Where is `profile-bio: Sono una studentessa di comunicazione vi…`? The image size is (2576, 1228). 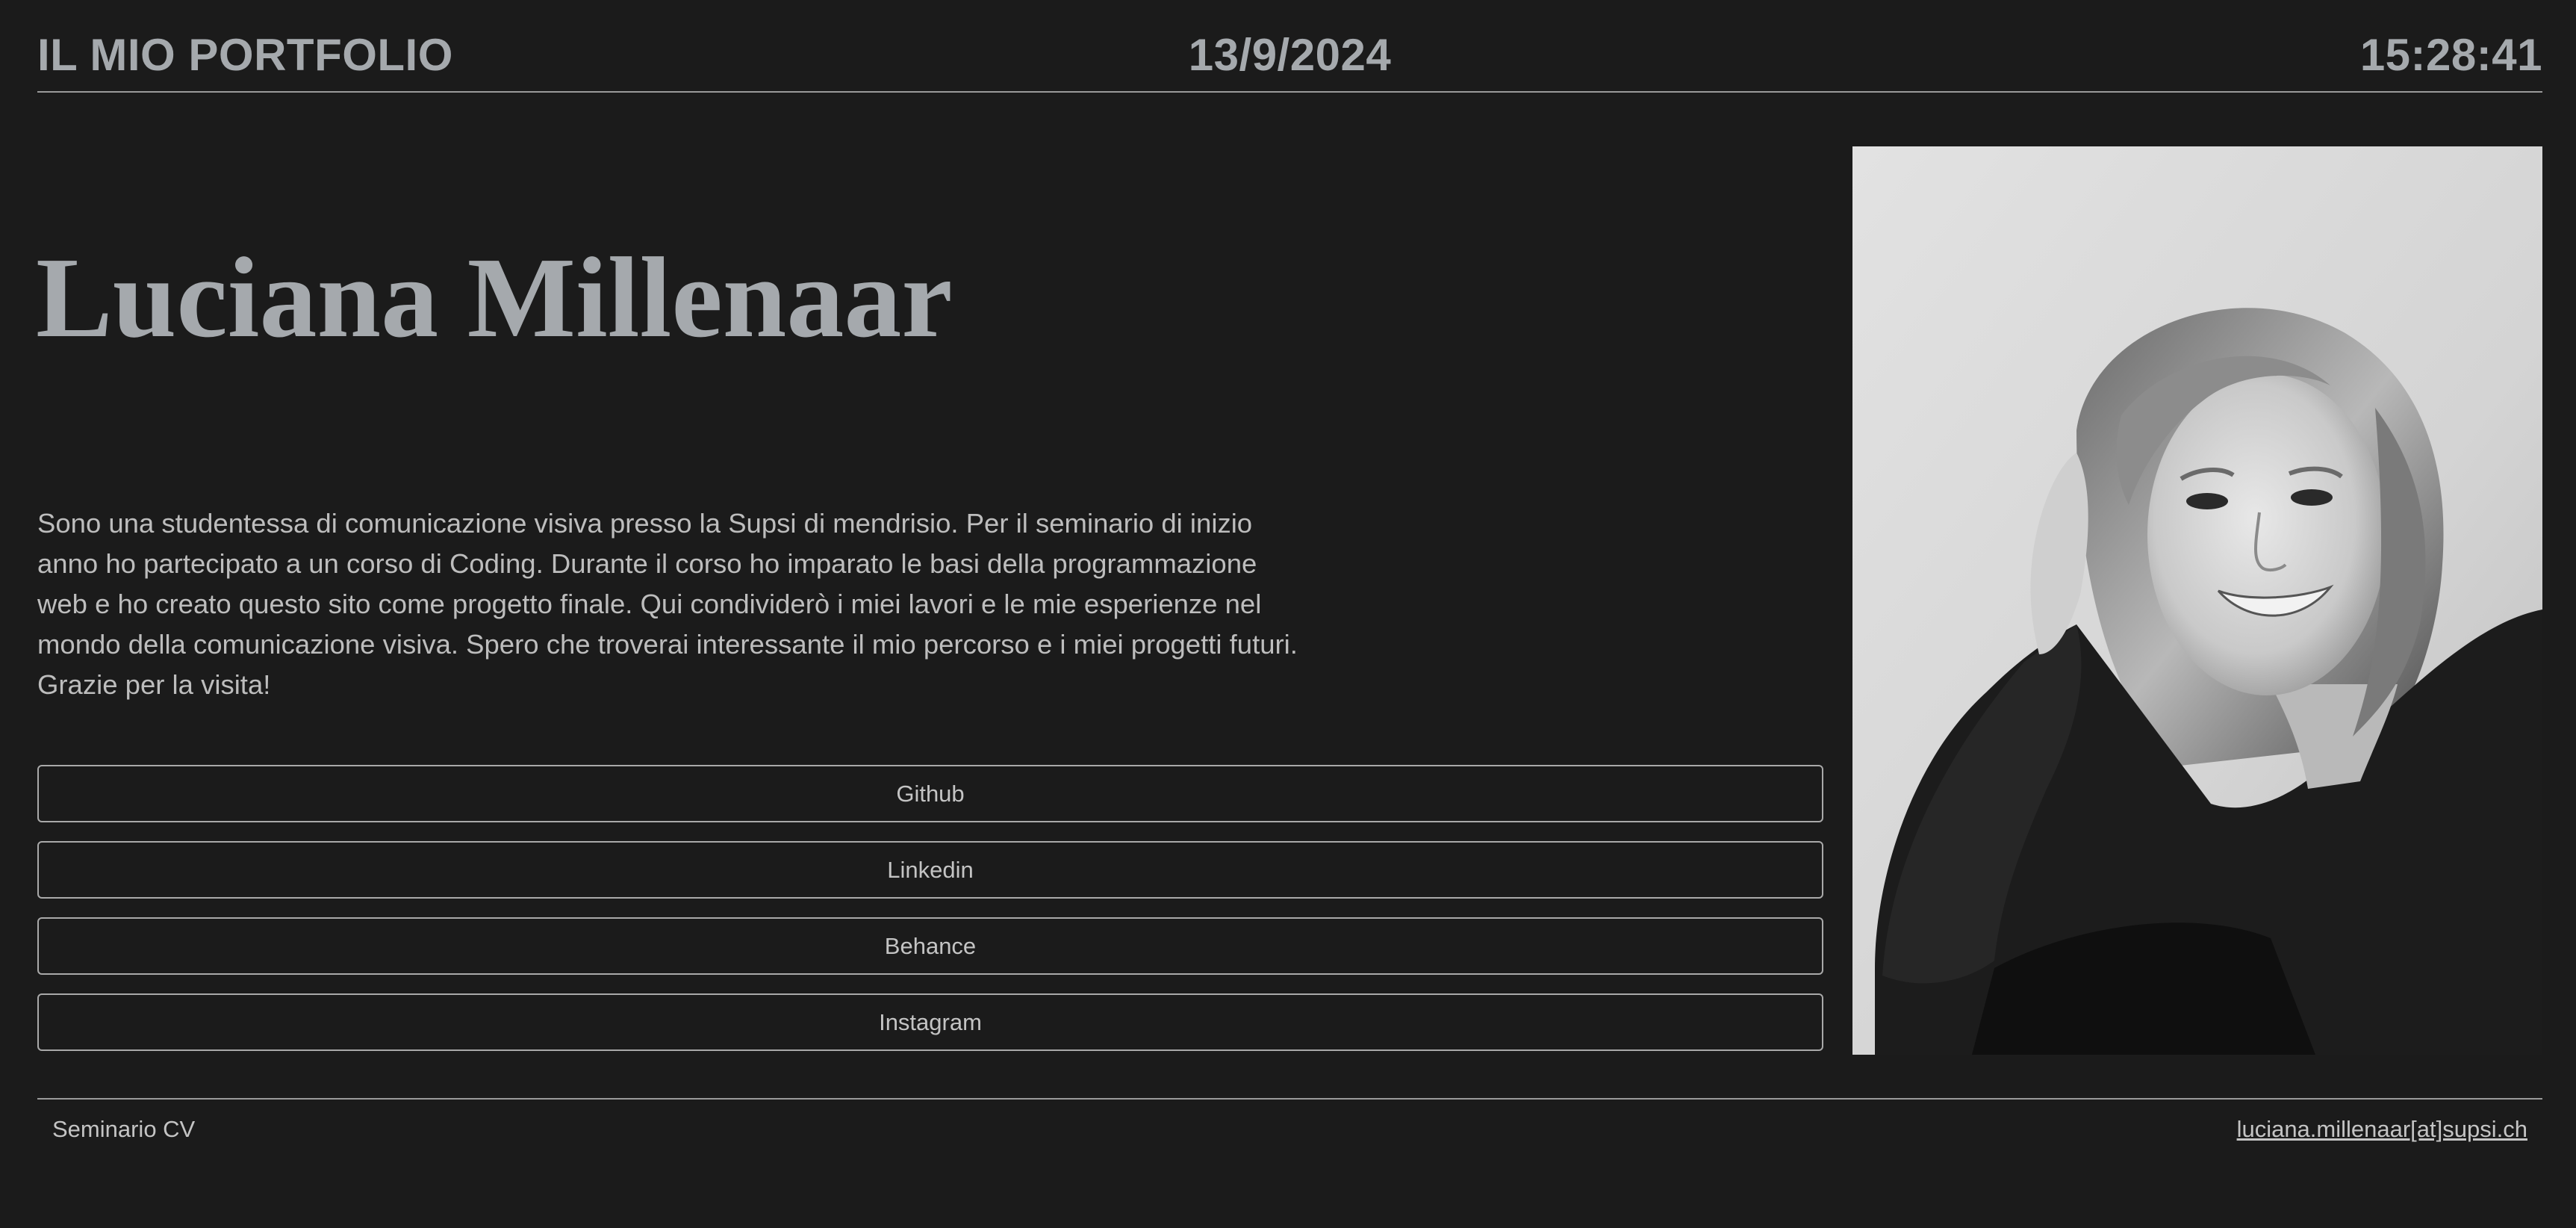
profile-bio: Sono una studentessa di comunicazione vi… is located at coordinates (667, 604).